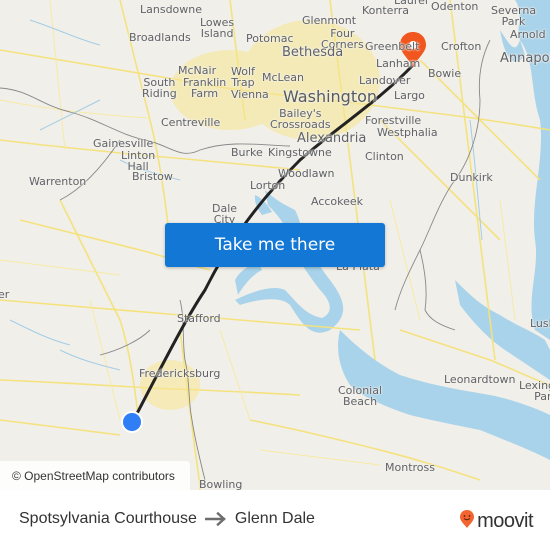 The image size is (550, 550). Describe the element at coordinates (505, 521) in the screenshot. I see `moovit-wordmark: moovit` at that location.